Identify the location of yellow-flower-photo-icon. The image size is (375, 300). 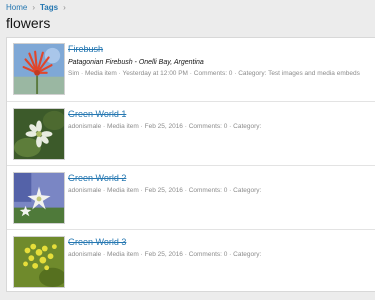
(39, 262).